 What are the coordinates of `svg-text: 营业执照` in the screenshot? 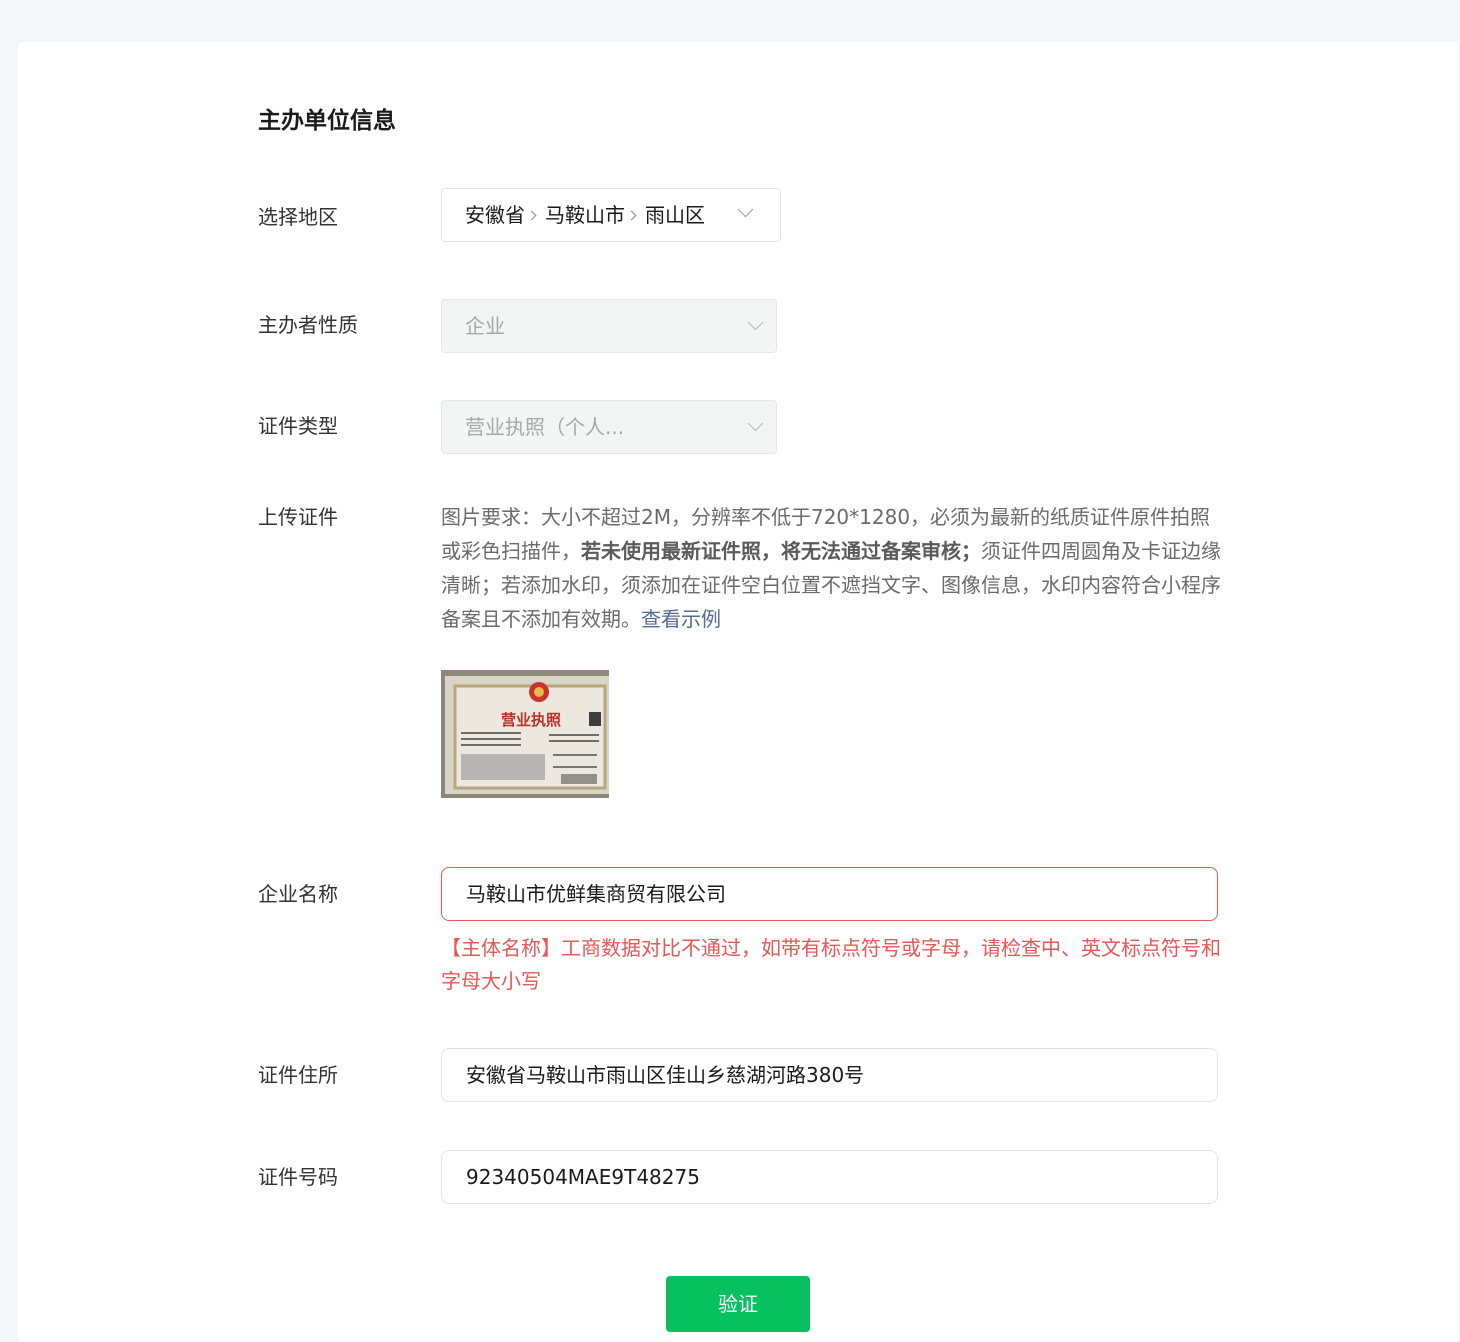 It's located at (531, 720).